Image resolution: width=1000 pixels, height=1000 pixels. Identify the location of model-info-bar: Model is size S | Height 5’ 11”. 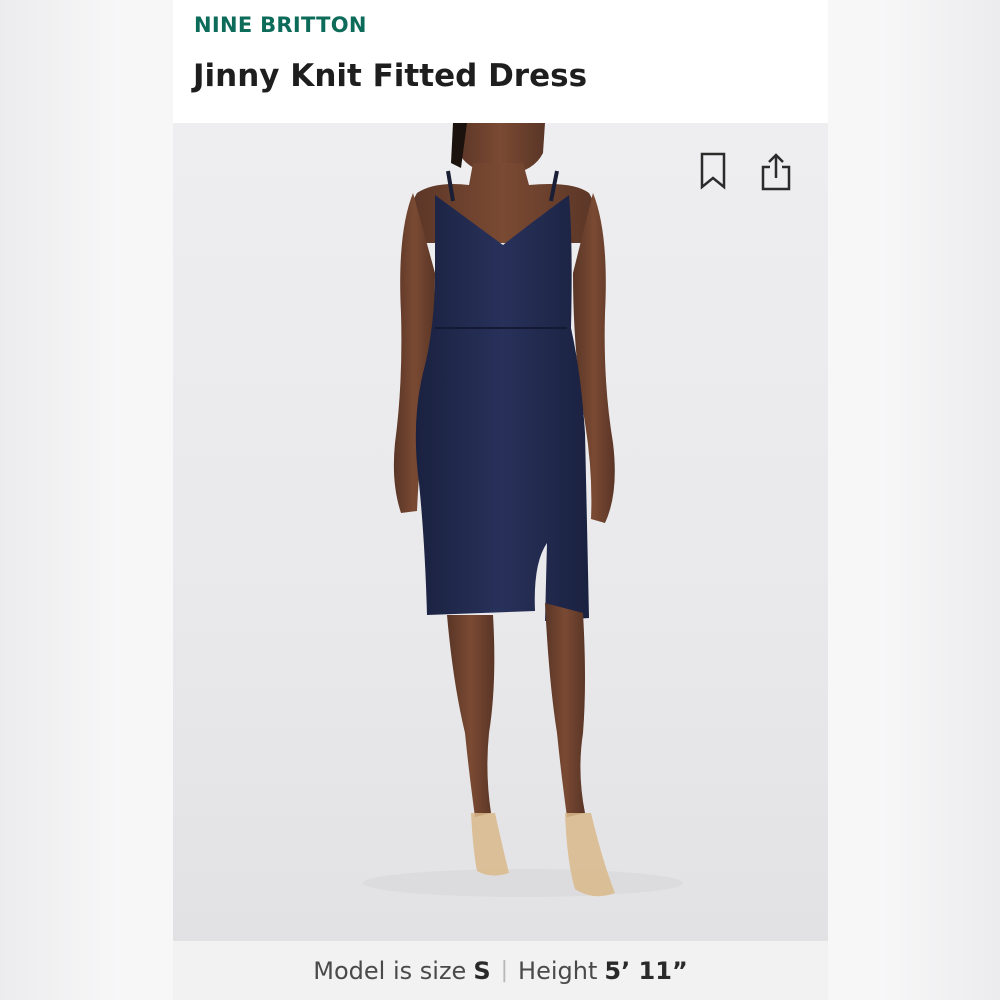
(500, 970).